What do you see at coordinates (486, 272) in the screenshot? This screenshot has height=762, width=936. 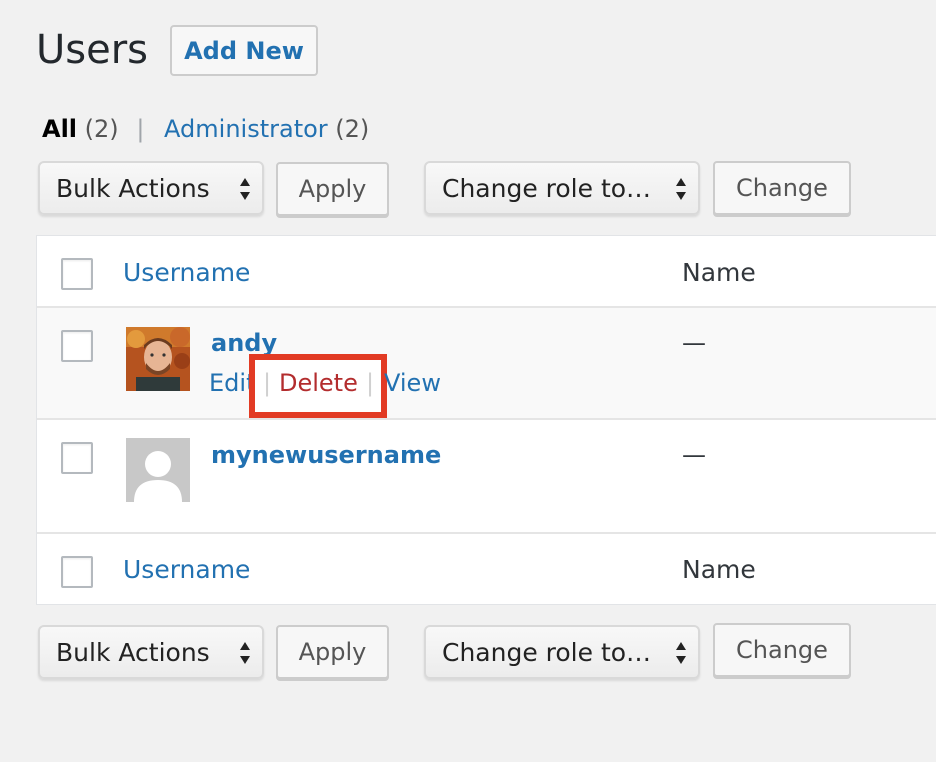 I see `table-header: Username Name` at bounding box center [486, 272].